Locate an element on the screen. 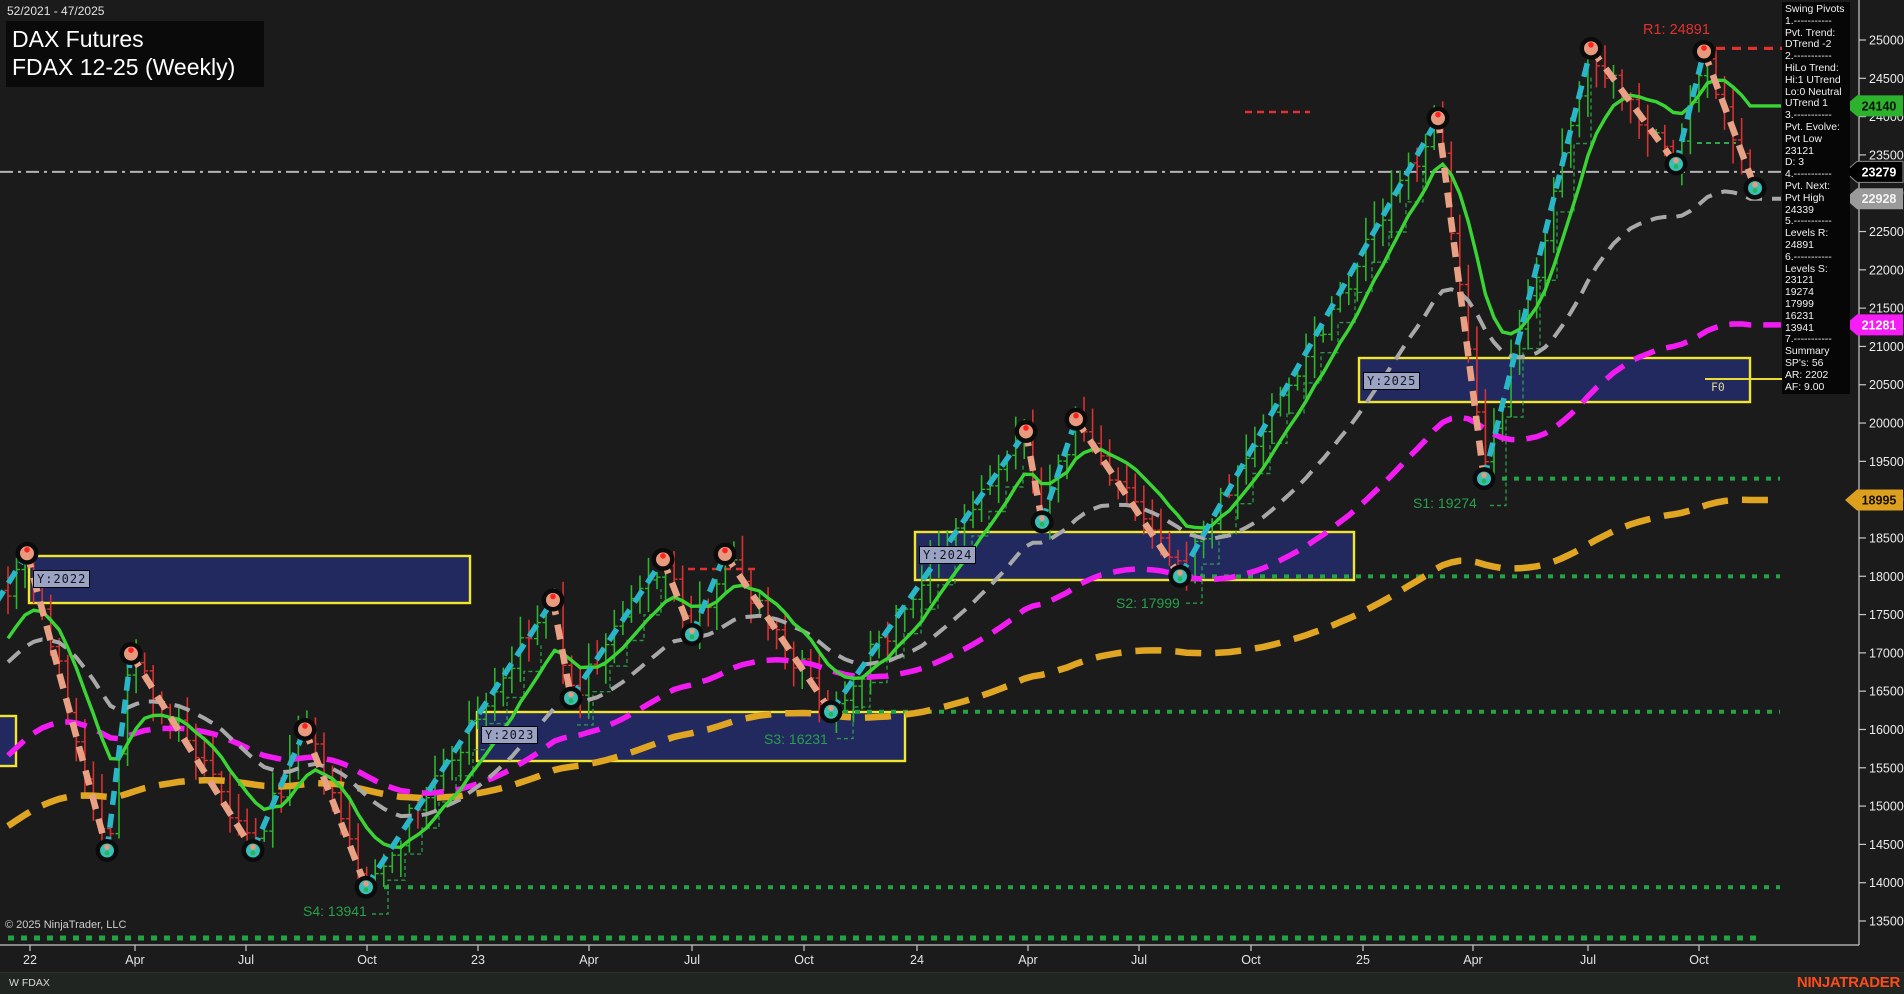 This screenshot has height=994, width=1904. swing-panel-line: SP's: 56 is located at coordinates (1804, 363).